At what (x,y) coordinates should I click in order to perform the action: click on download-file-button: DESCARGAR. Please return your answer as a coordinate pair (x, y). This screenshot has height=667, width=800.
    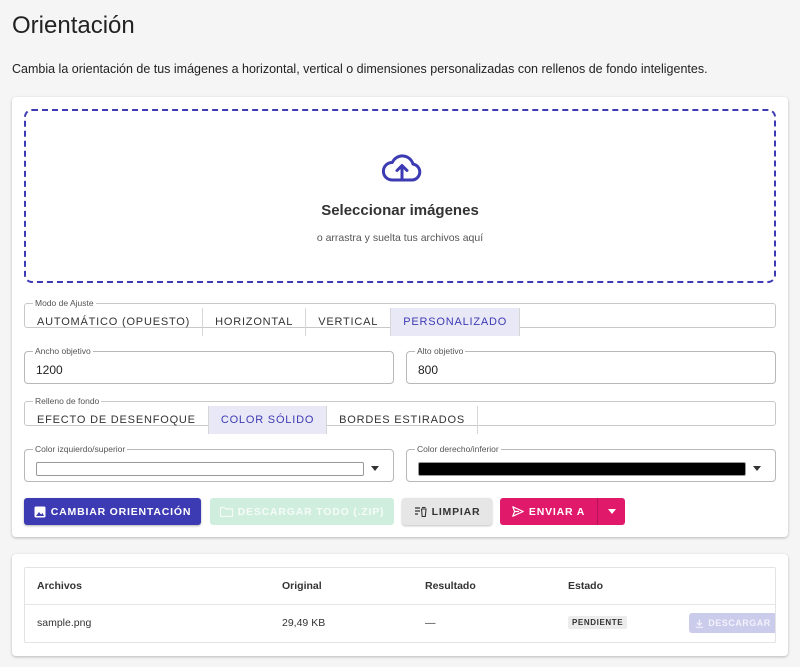
    Looking at the image, I should click on (732, 623).